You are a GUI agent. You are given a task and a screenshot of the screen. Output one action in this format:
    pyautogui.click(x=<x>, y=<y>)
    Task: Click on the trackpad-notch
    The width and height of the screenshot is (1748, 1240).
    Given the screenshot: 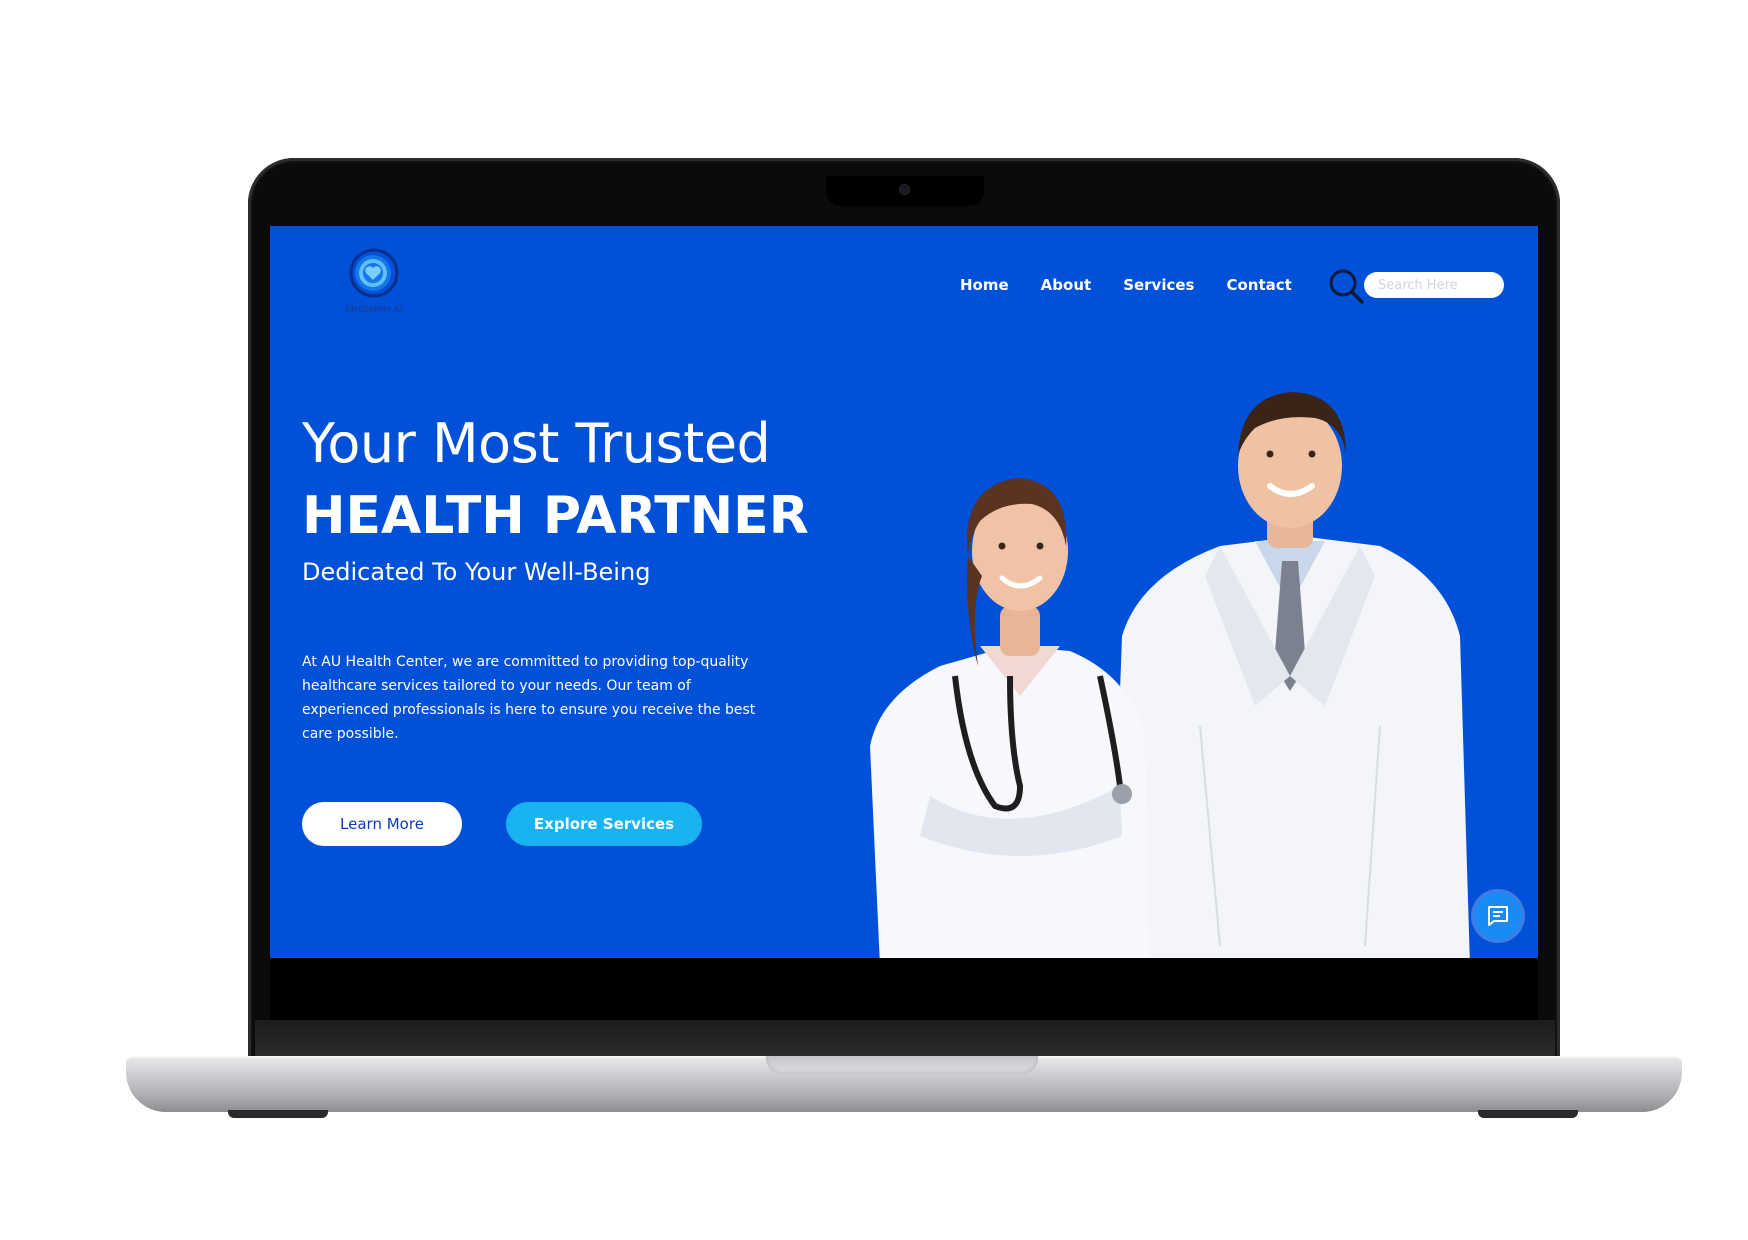 What is the action you would take?
    pyautogui.click(x=902, y=1065)
    